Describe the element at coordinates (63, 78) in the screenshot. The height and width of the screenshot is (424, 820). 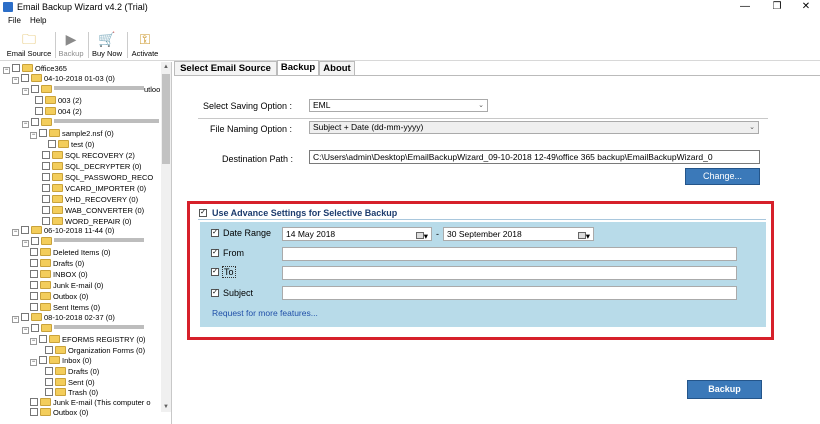
I see `tree-item: −04-10-2018 01-03 (0)` at that location.